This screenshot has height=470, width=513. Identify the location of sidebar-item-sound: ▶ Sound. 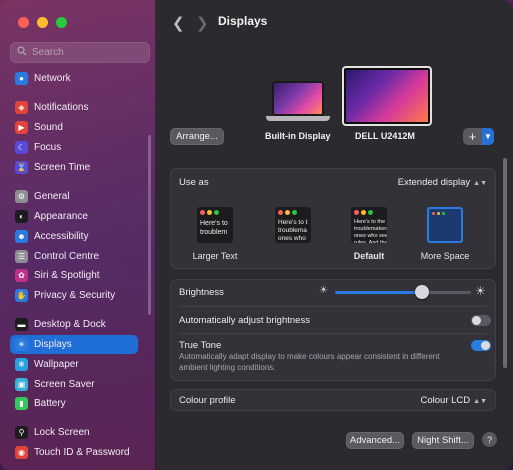
(74, 127).